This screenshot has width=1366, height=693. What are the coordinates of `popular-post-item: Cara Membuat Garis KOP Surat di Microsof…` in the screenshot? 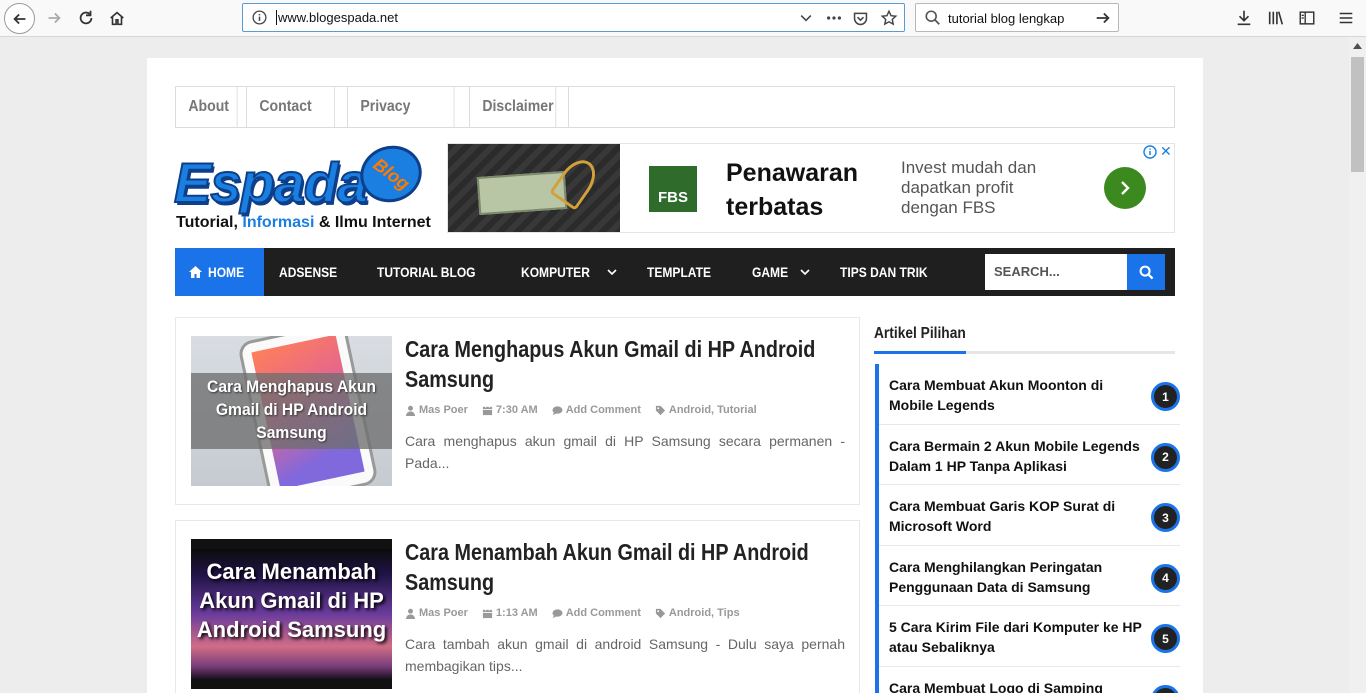 It's located at (1029, 515).